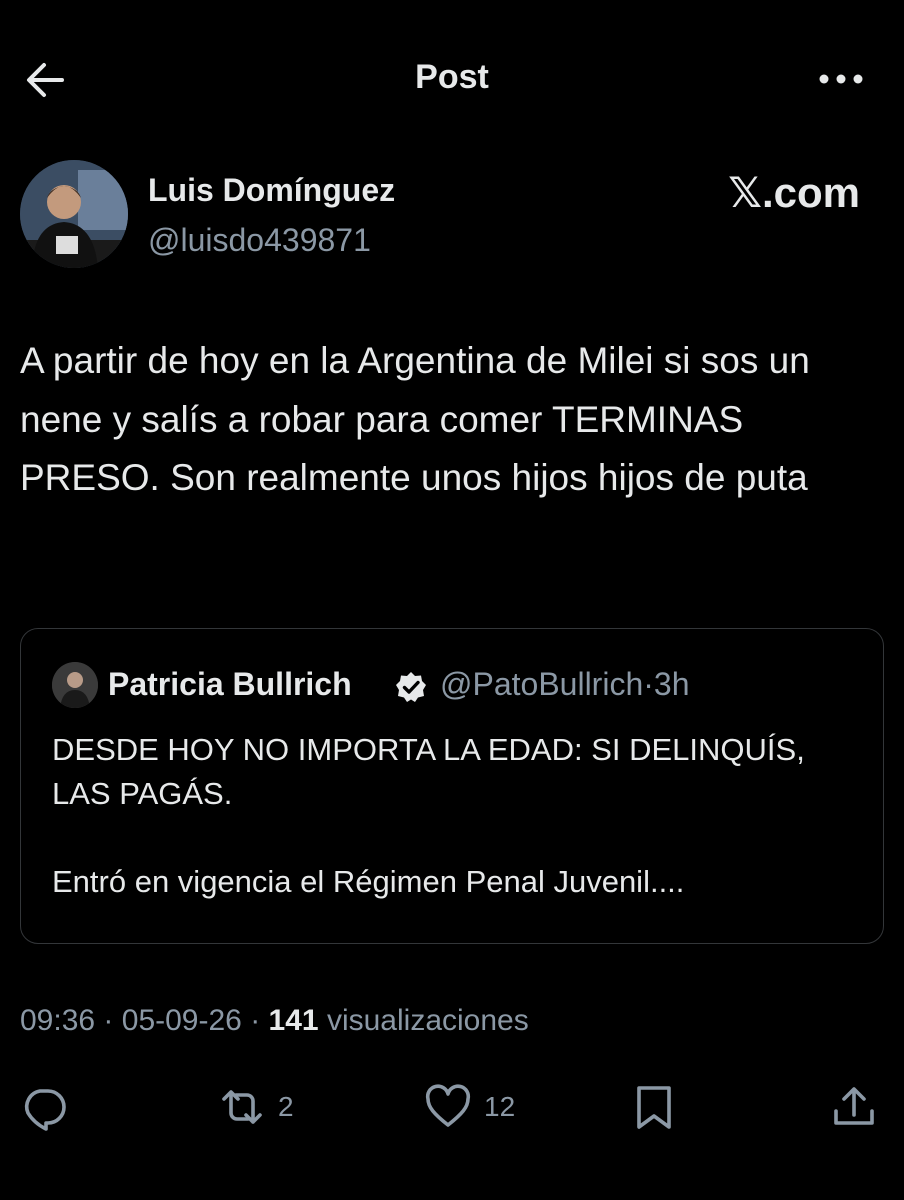 Image resolution: width=904 pixels, height=1200 pixels. Describe the element at coordinates (411, 687) in the screenshot. I see `verified-badge-icon` at that location.